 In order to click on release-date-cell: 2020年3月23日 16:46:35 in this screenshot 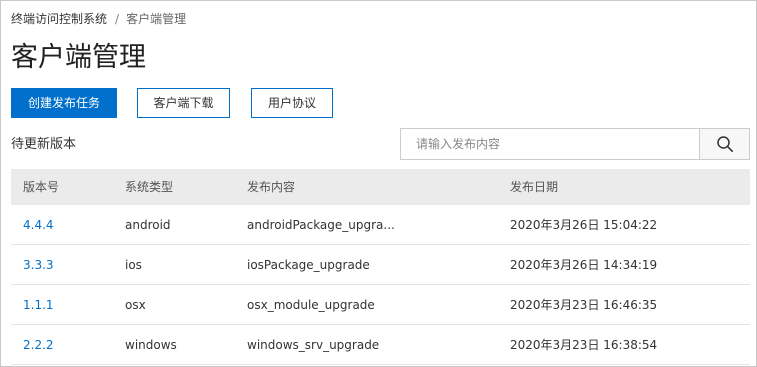, I will do `click(584, 305)`.